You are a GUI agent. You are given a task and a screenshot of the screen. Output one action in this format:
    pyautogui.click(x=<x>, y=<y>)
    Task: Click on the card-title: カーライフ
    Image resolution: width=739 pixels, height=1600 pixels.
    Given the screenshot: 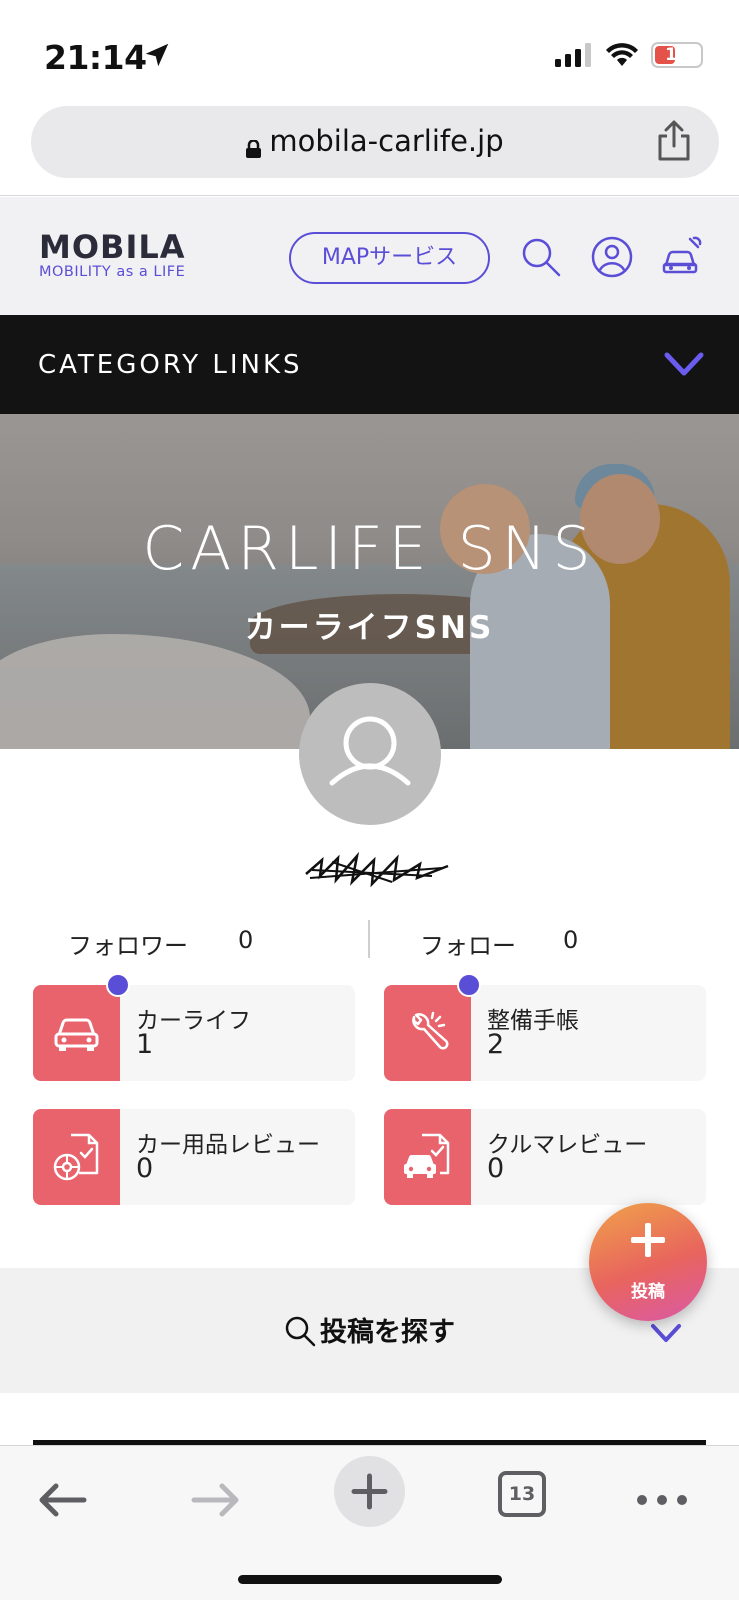 What is the action you would take?
    pyautogui.click(x=193, y=1021)
    